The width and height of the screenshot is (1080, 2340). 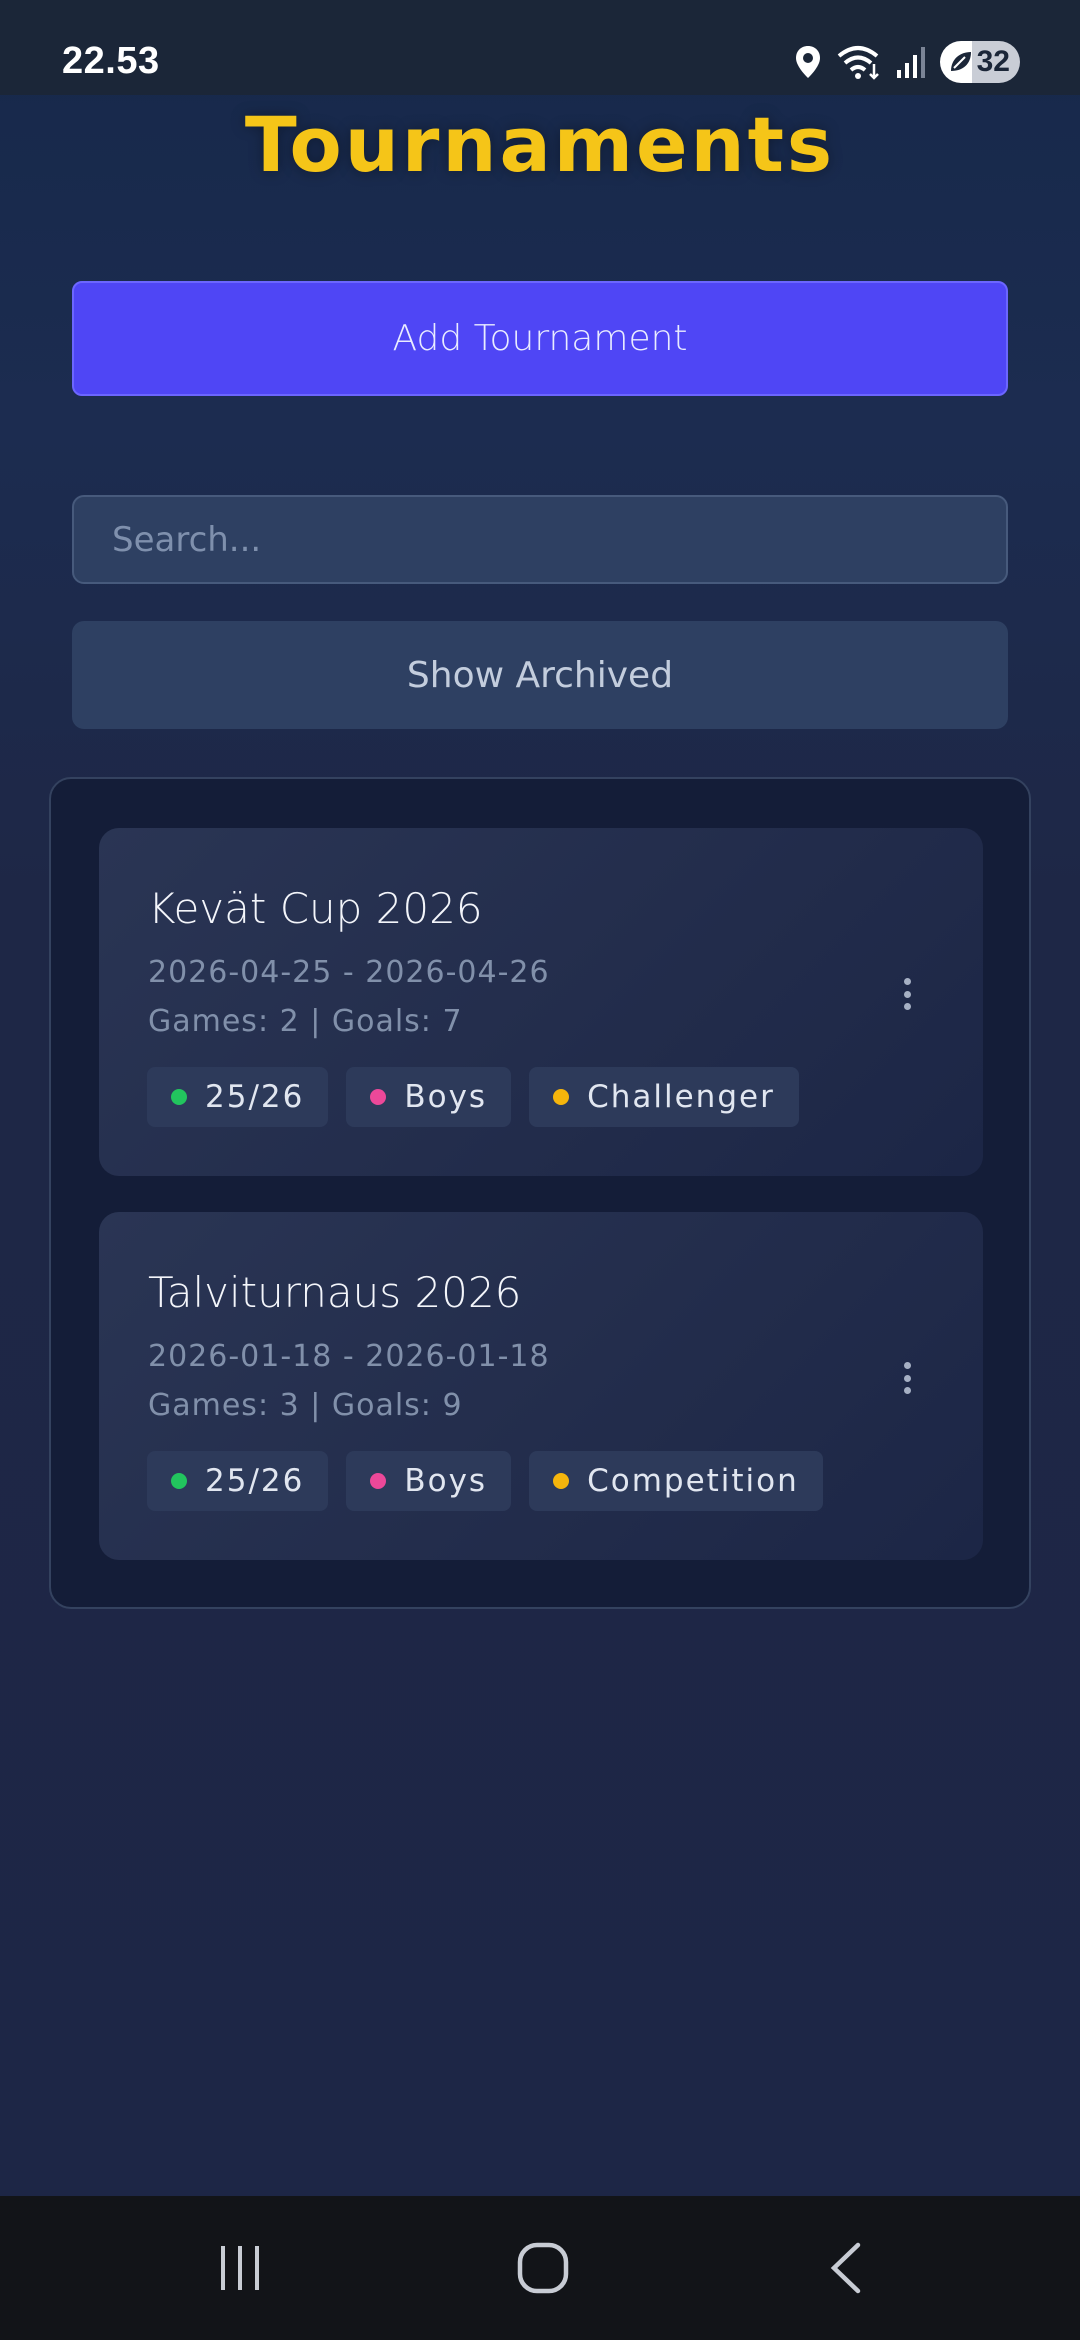 I want to click on home-icon, so click(x=543, y=2268).